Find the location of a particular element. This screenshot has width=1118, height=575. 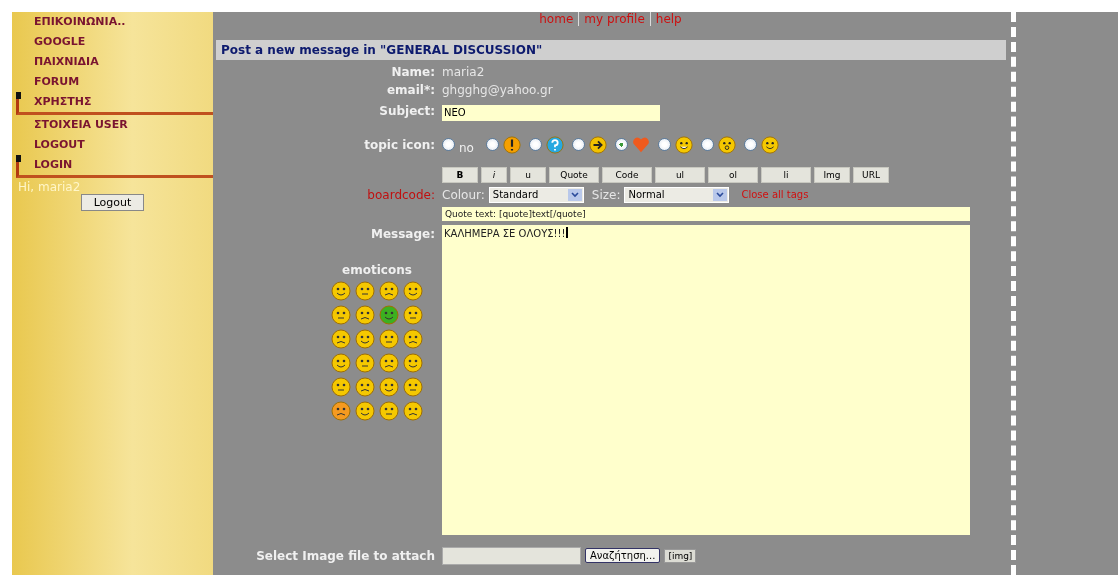

sidebar-link: LOGOUT is located at coordinates (112, 145).